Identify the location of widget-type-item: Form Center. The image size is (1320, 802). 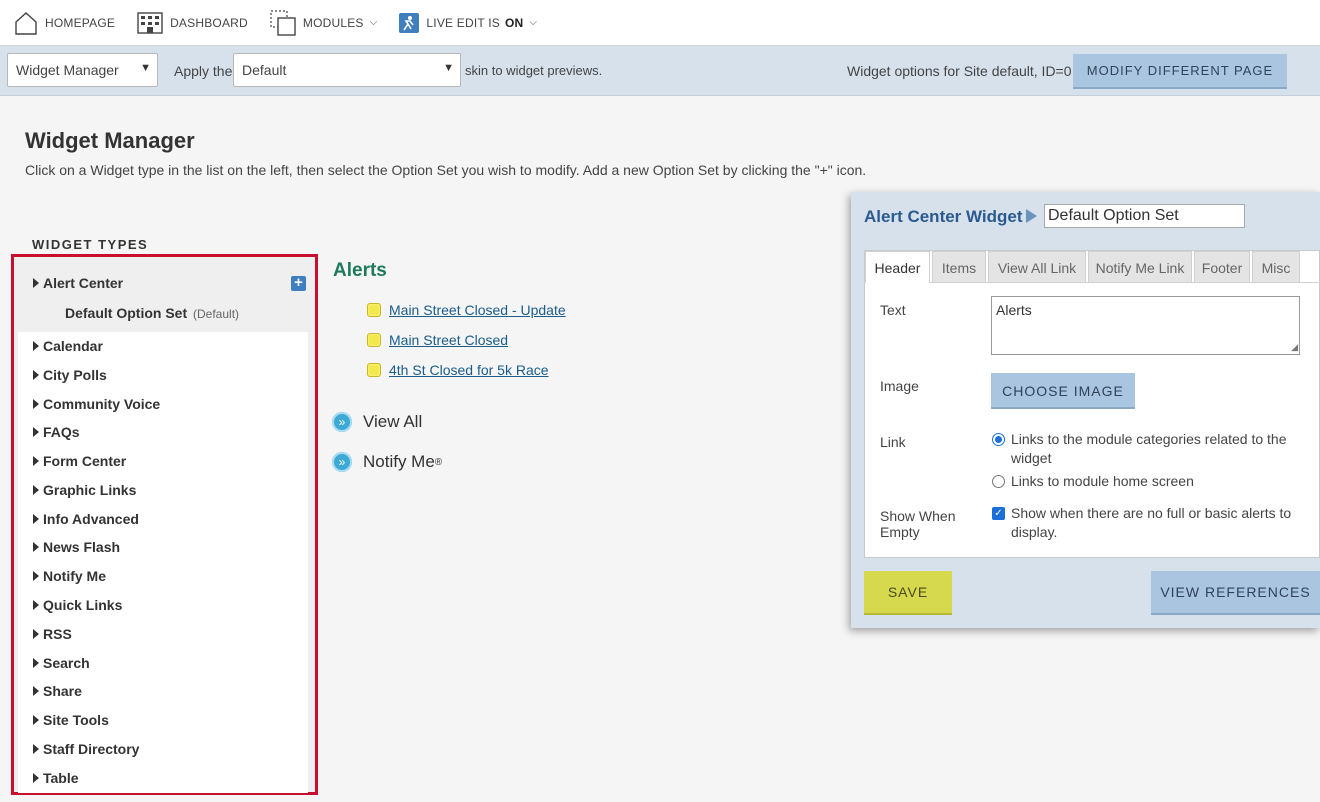
(79, 461).